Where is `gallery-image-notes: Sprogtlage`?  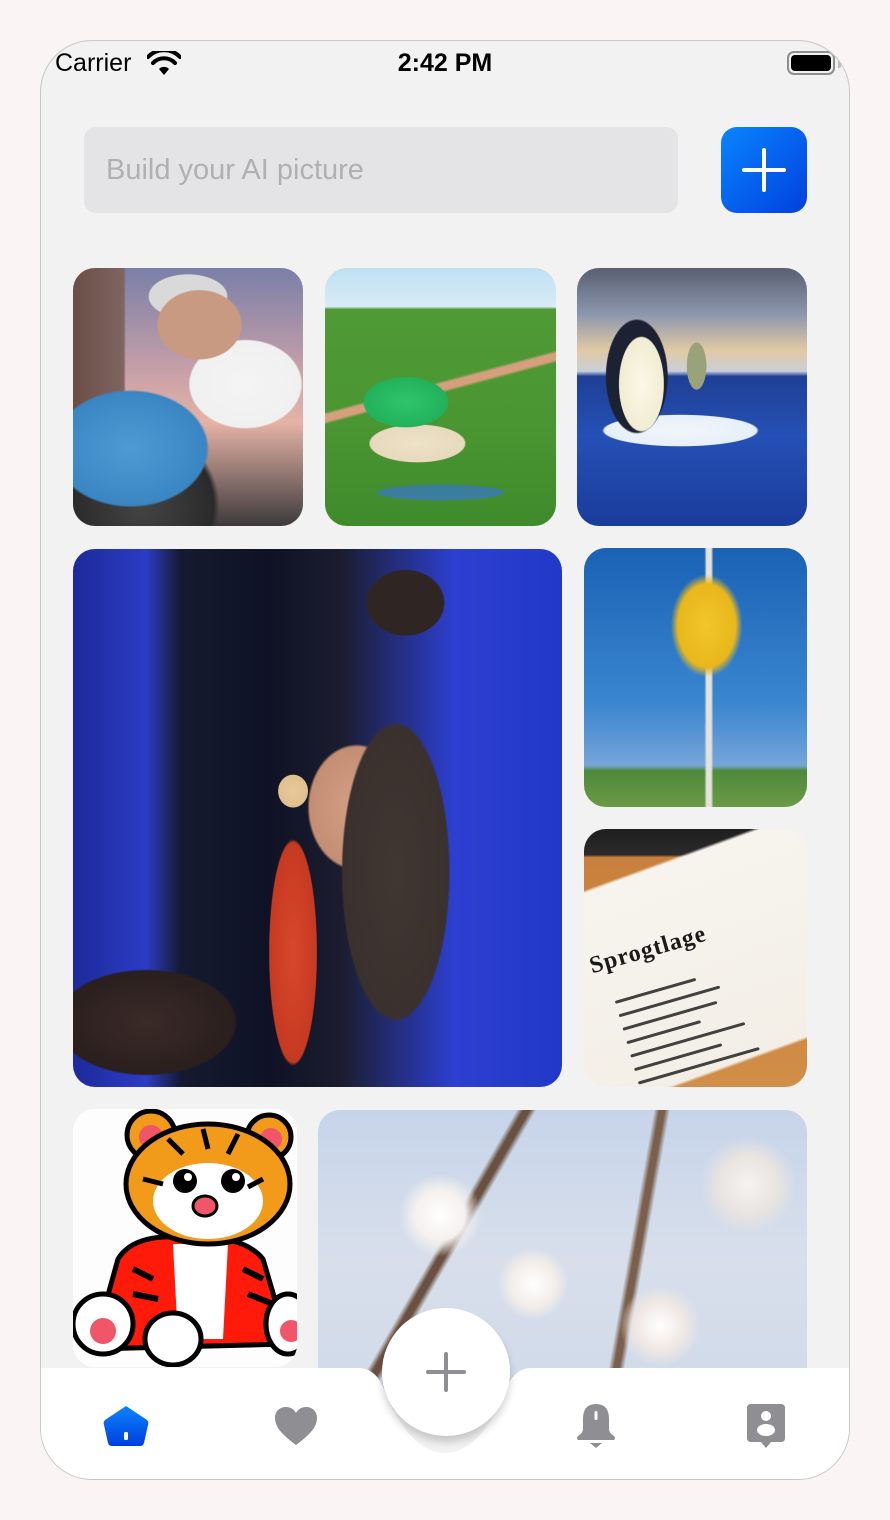 gallery-image-notes: Sprogtlage is located at coordinates (695, 958).